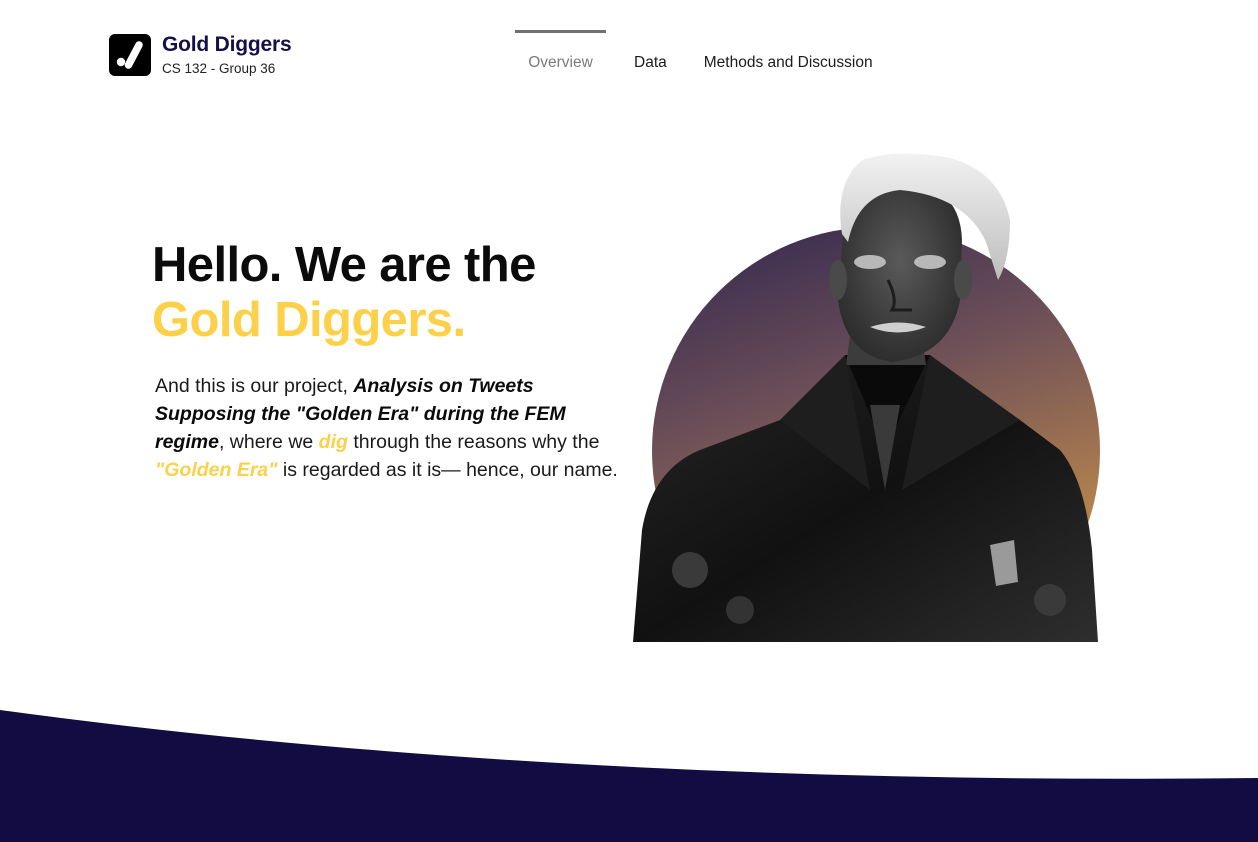 This screenshot has height=842, width=1258. What do you see at coordinates (130, 55) in the screenshot?
I see `check-mark-icon` at bounding box center [130, 55].